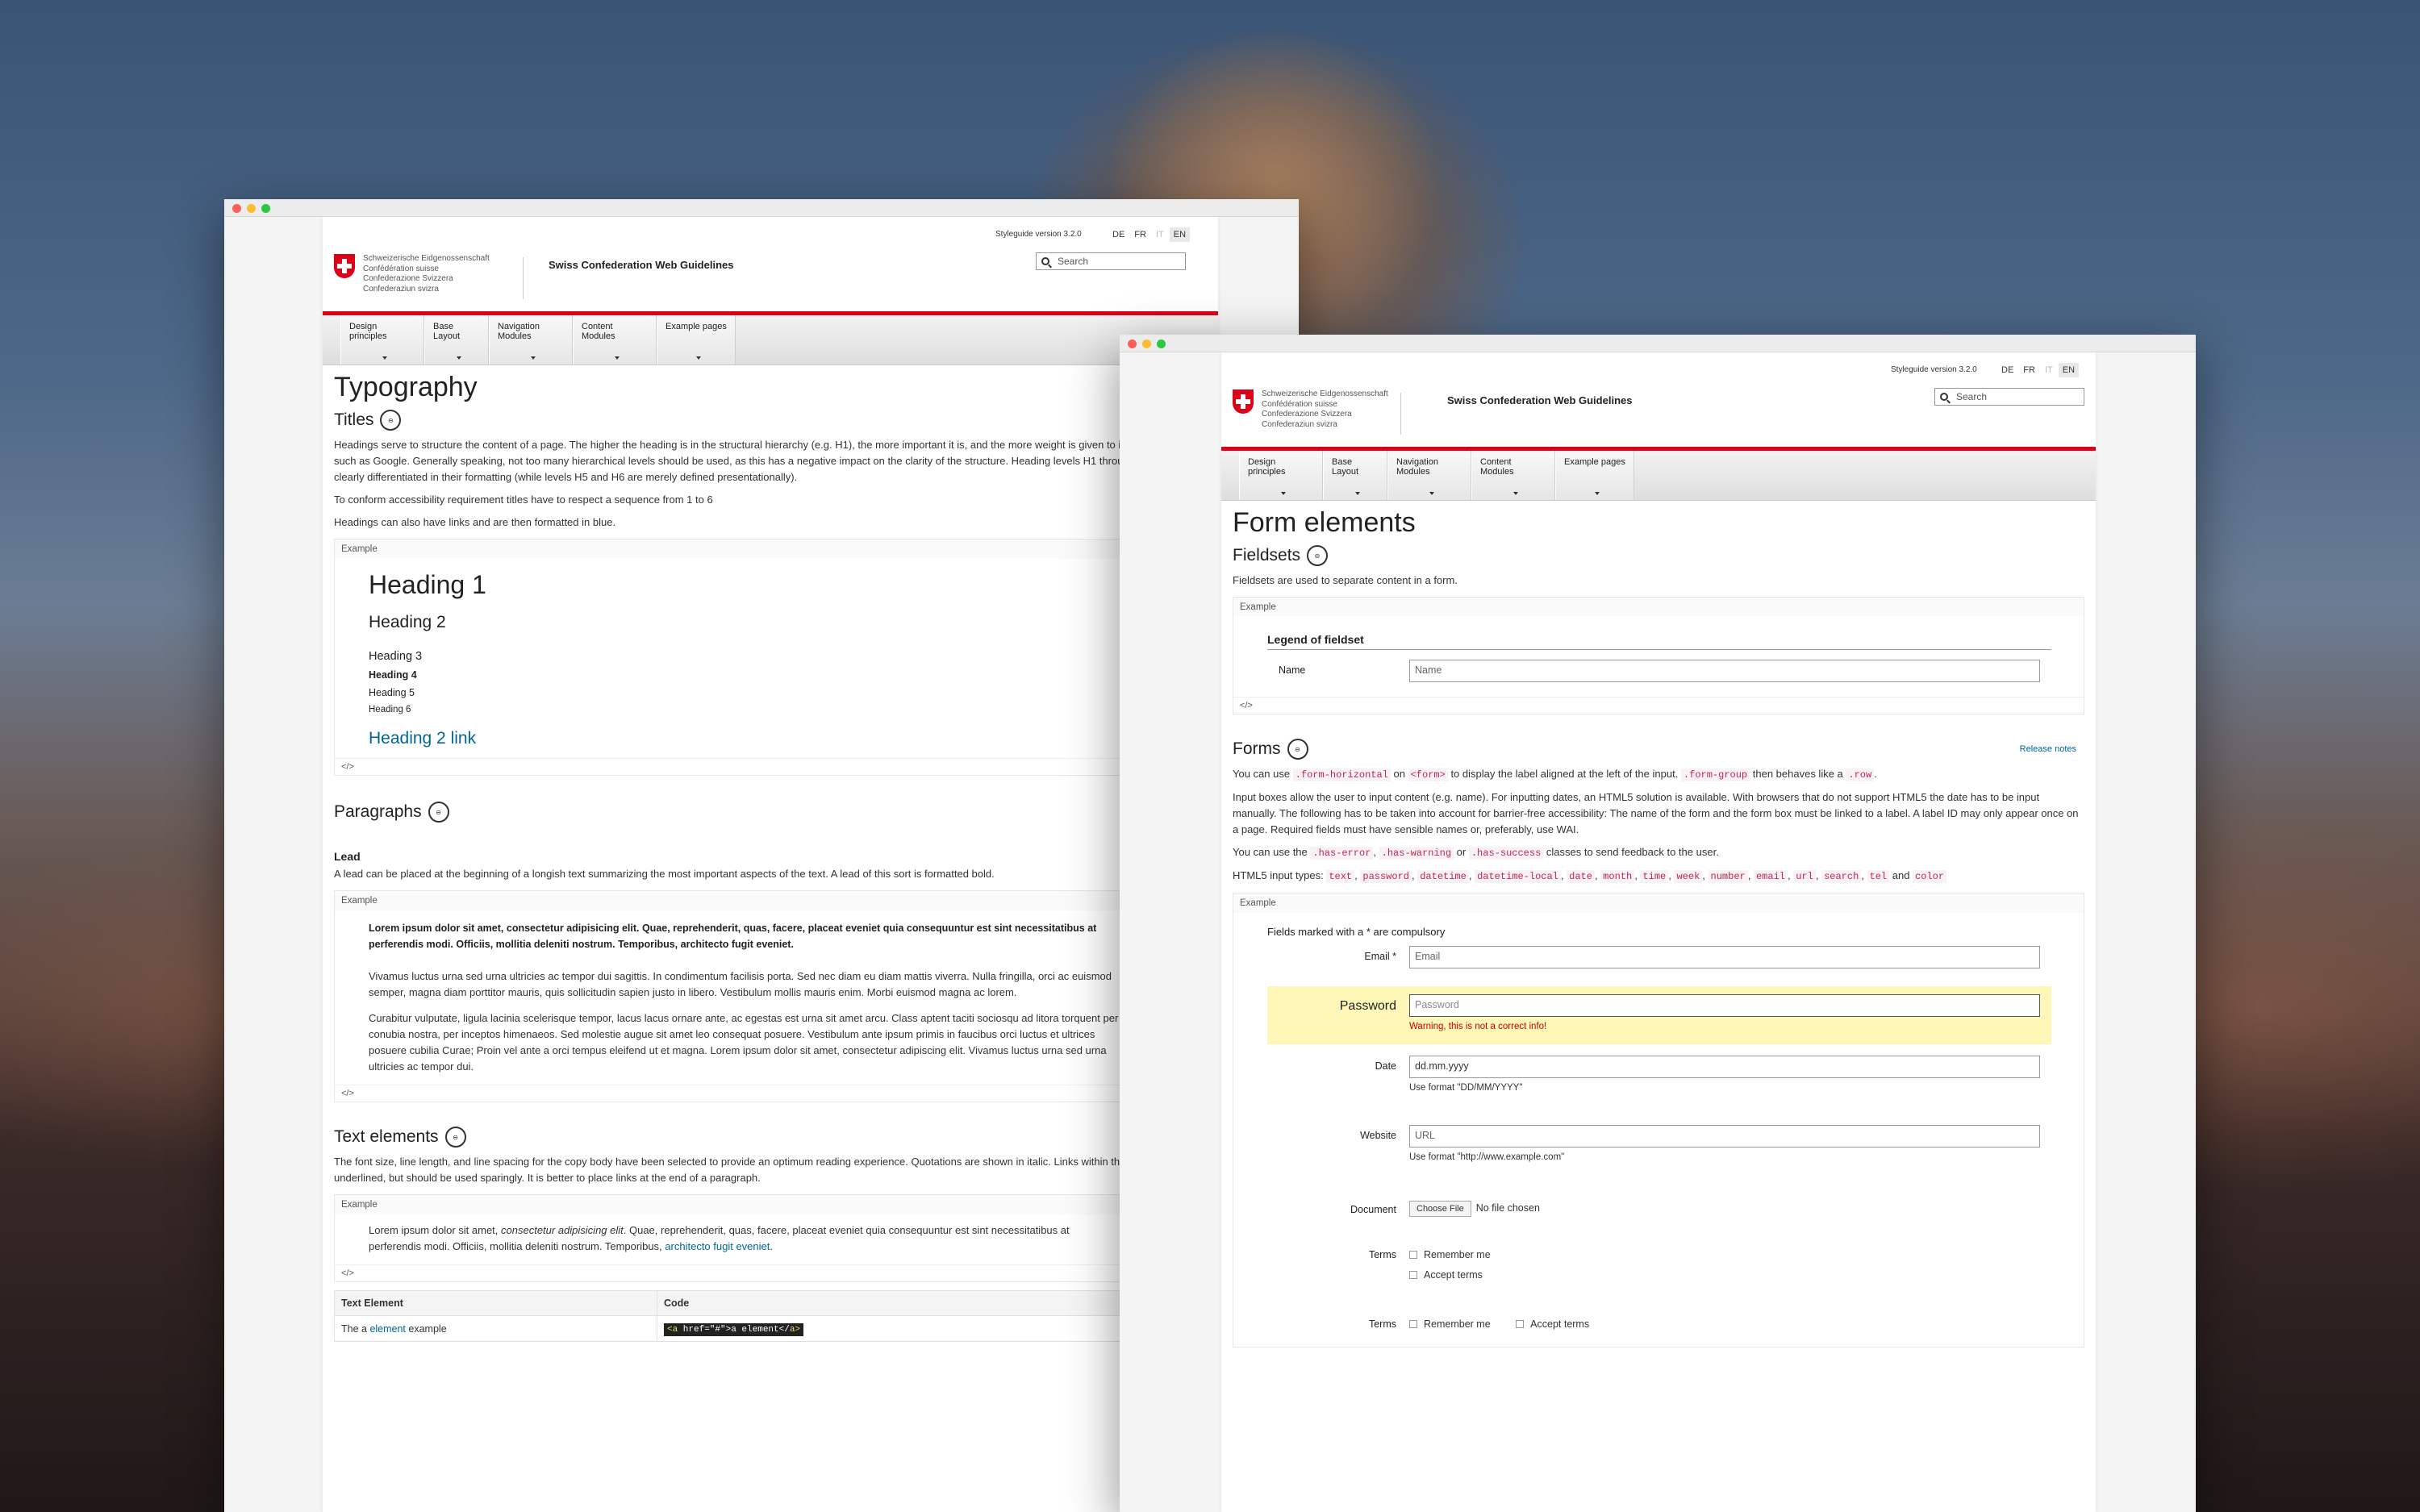  What do you see at coordinates (1901, 875) in the screenshot?
I see `text: and` at bounding box center [1901, 875].